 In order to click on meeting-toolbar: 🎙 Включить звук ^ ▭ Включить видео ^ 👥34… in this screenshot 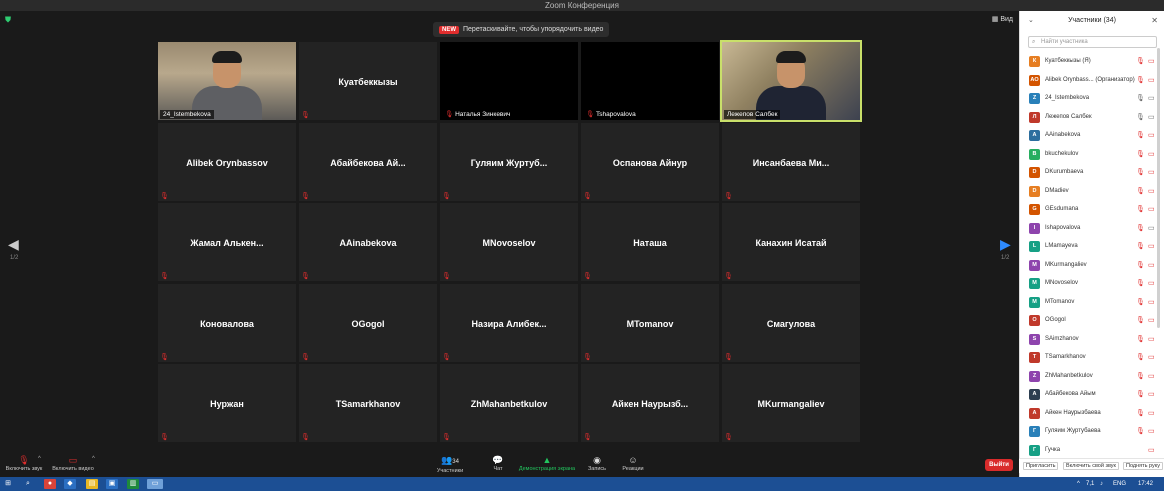, I will do `click(509, 463)`.